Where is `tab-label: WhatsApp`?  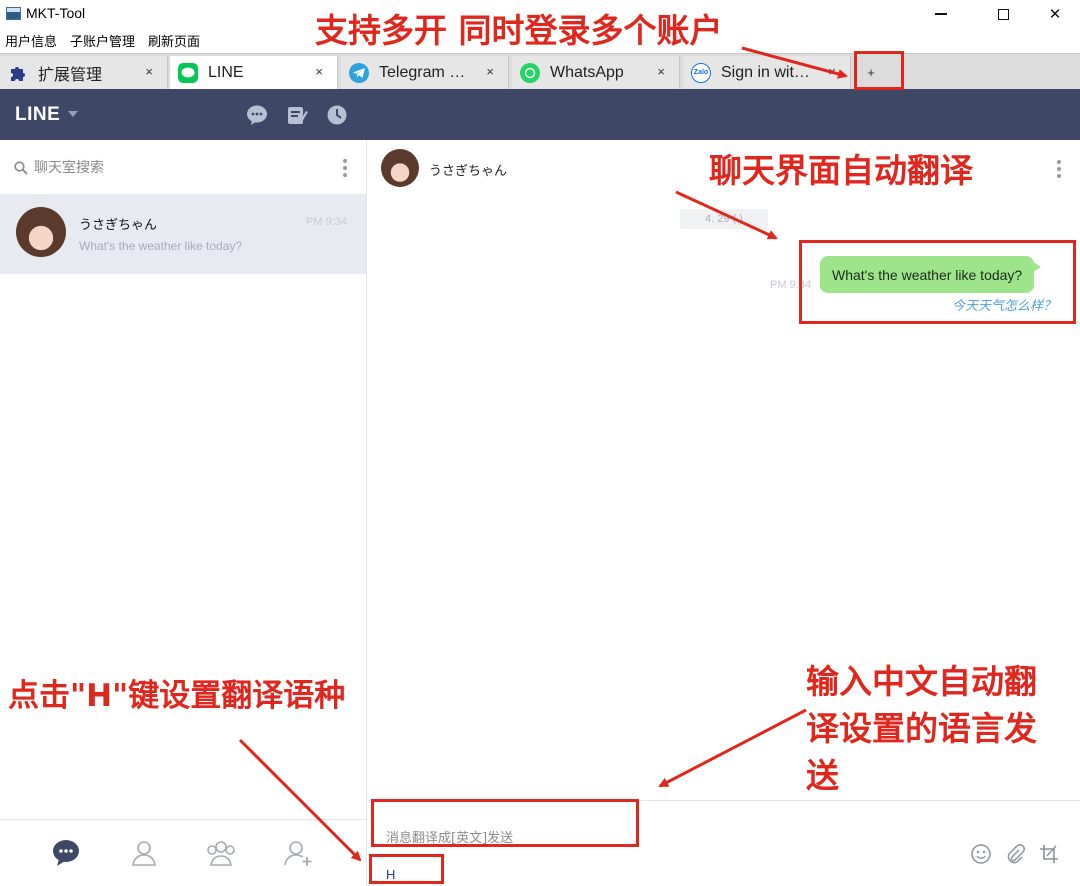
tab-label: WhatsApp is located at coordinates (587, 72).